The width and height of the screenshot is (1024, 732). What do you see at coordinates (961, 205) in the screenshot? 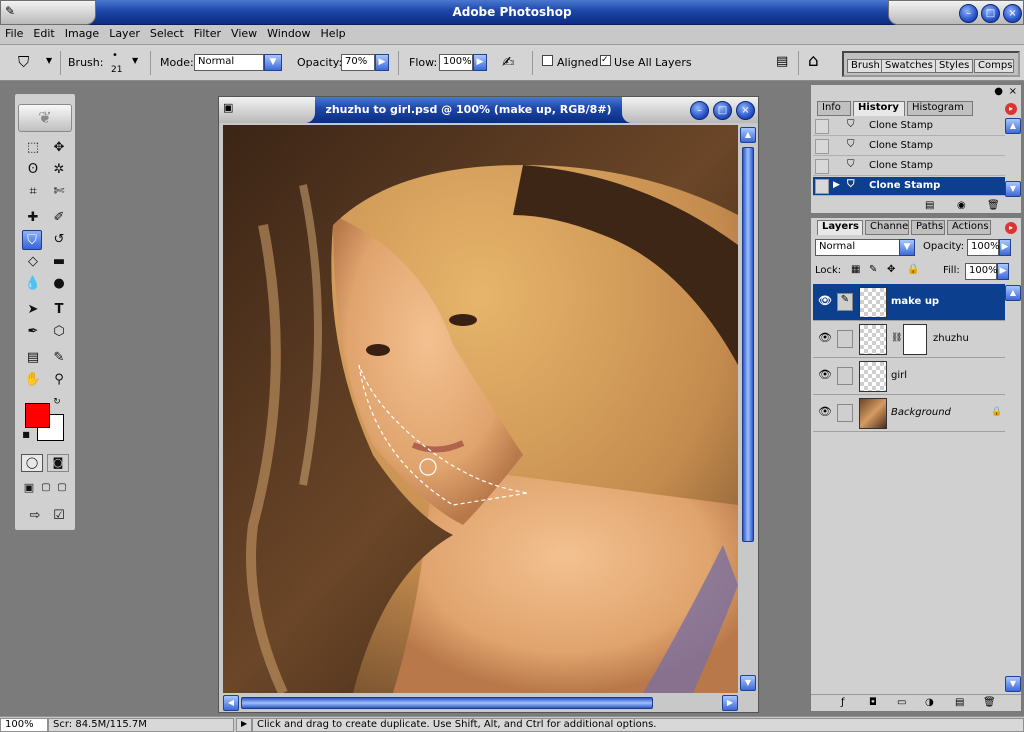
I see `new-snapshot-icon: ◉` at bounding box center [961, 205].